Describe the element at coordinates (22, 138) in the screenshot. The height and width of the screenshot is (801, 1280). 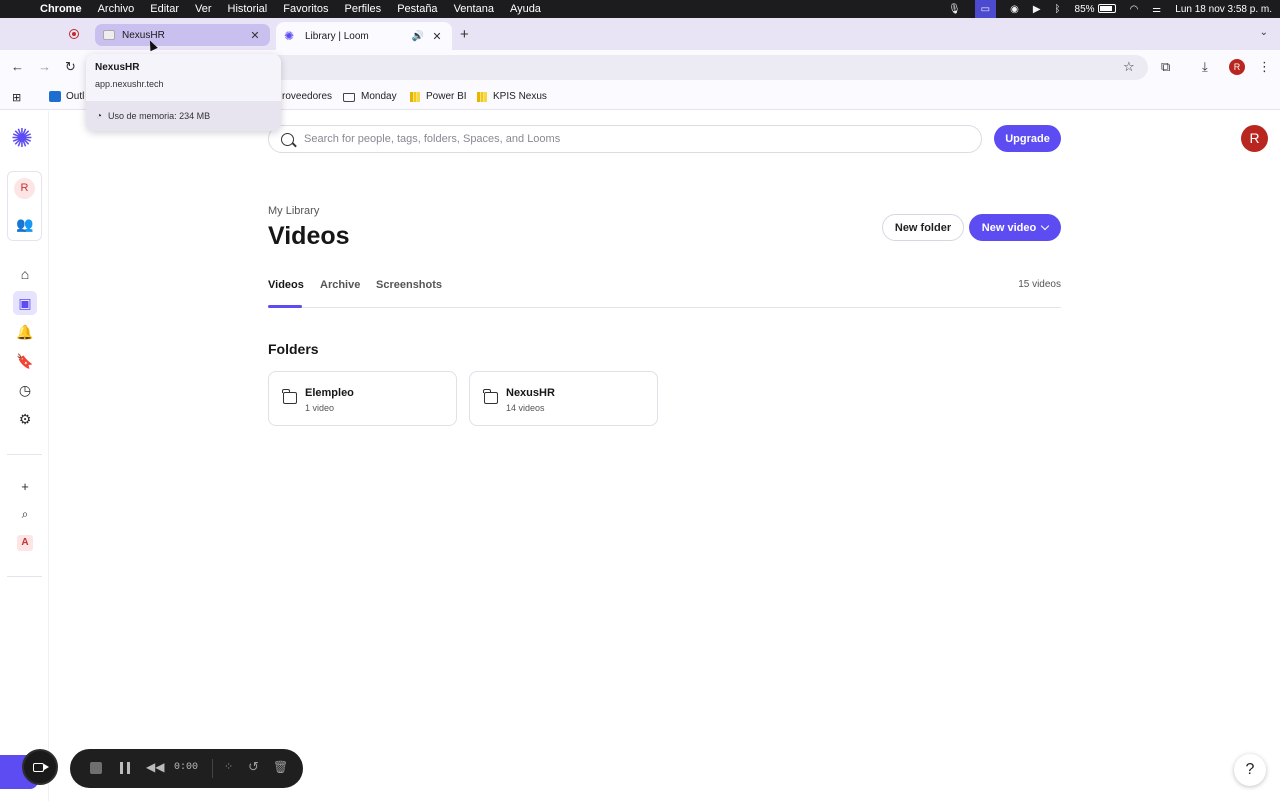
I see `loom-logo-icon: ✺` at that location.